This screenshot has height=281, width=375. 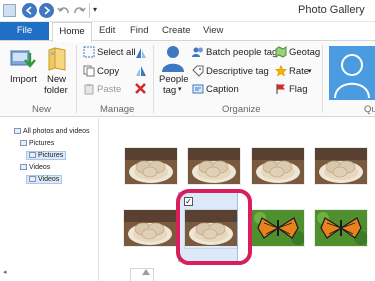 I want to click on forward-button, so click(x=46, y=10).